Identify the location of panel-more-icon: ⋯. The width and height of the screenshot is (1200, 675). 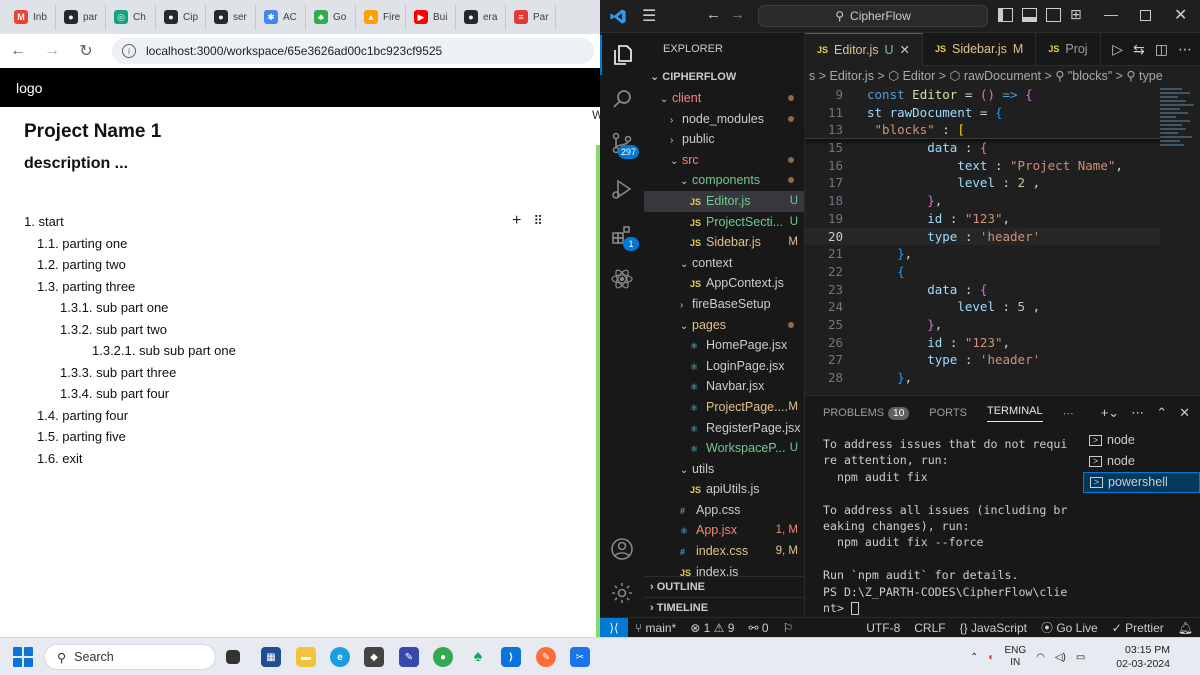
(1068, 413).